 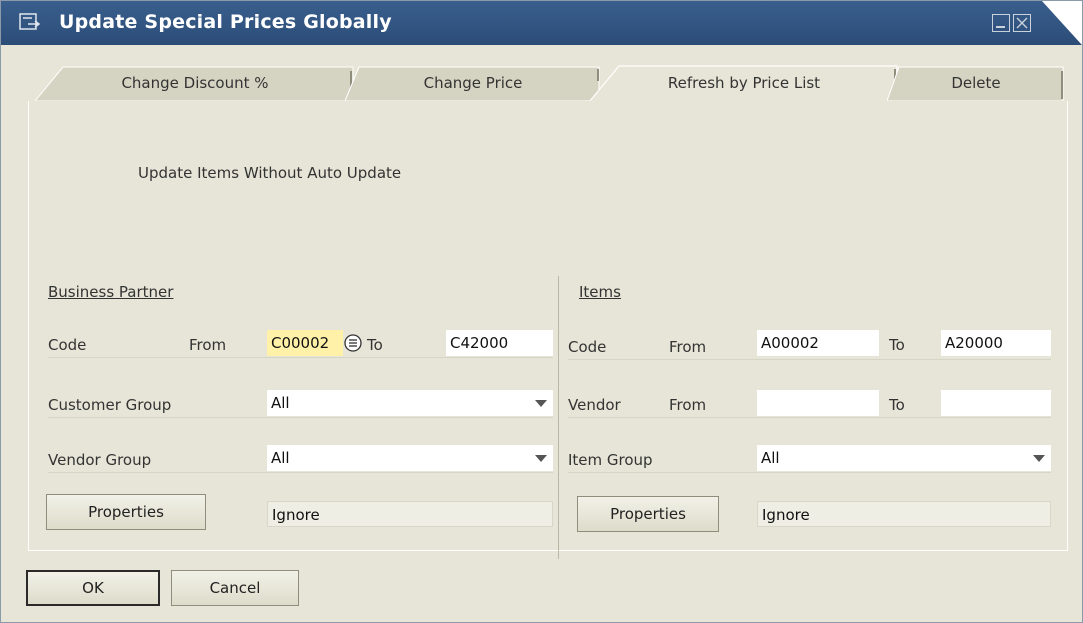 What do you see at coordinates (897, 405) in the screenshot?
I see `vendor-to-label: To` at bounding box center [897, 405].